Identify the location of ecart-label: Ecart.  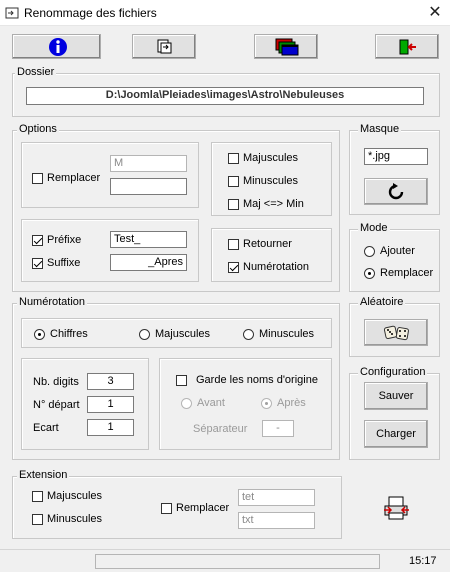
(46, 428).